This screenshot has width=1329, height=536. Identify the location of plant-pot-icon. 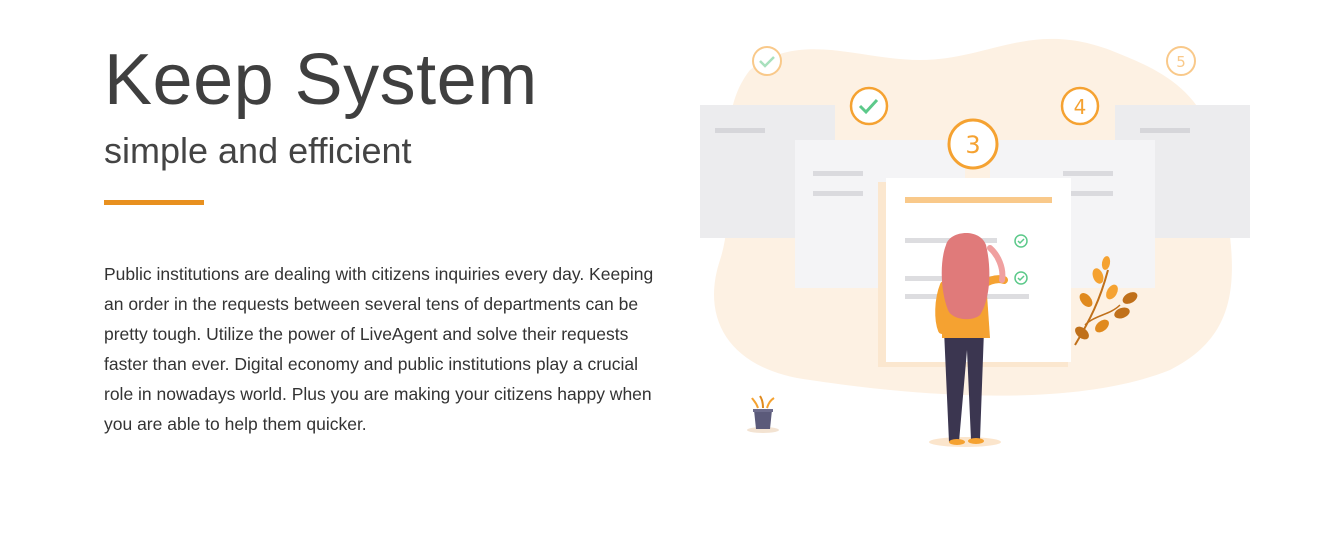
(763, 414).